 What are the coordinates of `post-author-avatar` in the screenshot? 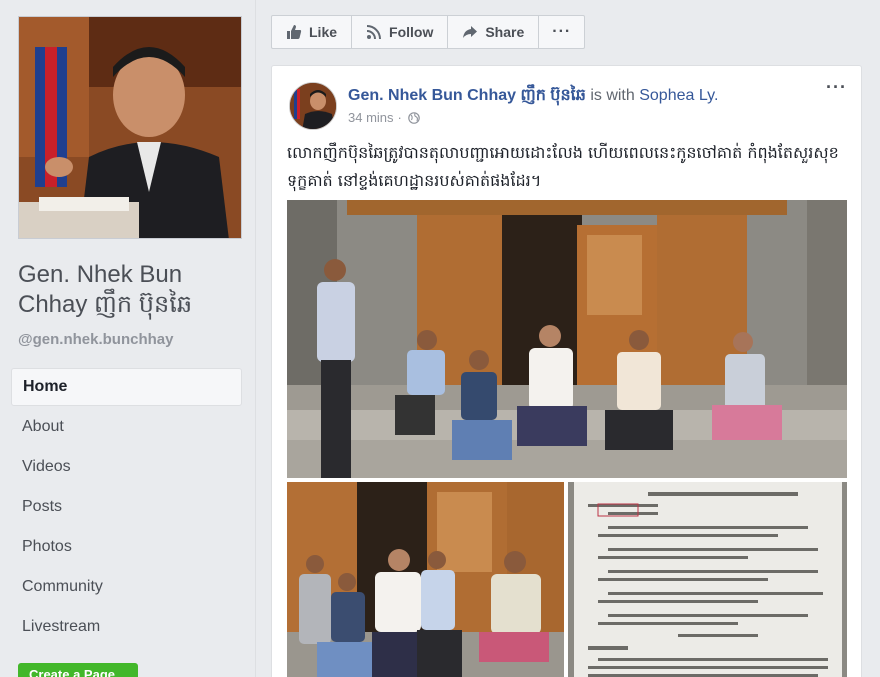 It's located at (313, 106).